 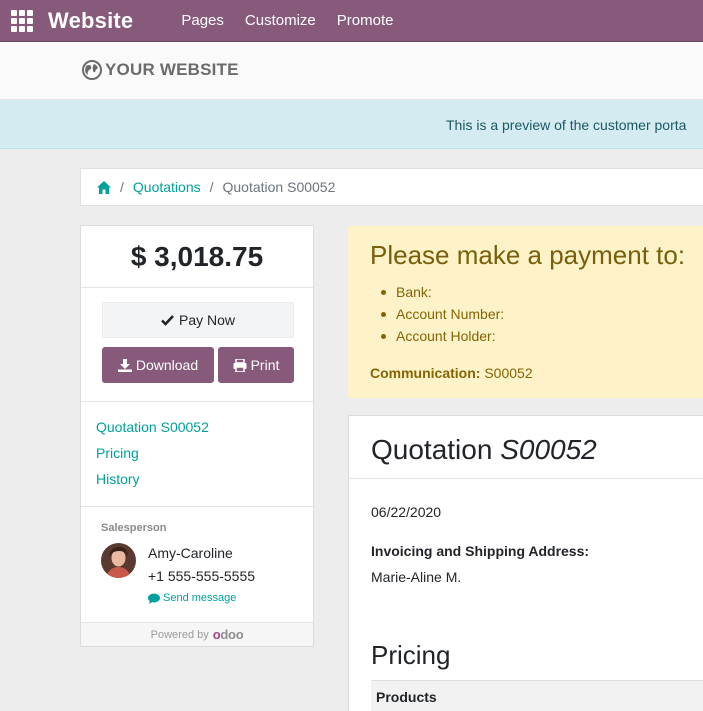 What do you see at coordinates (197, 257) in the screenshot?
I see `total-amount: $ 3,018.75` at bounding box center [197, 257].